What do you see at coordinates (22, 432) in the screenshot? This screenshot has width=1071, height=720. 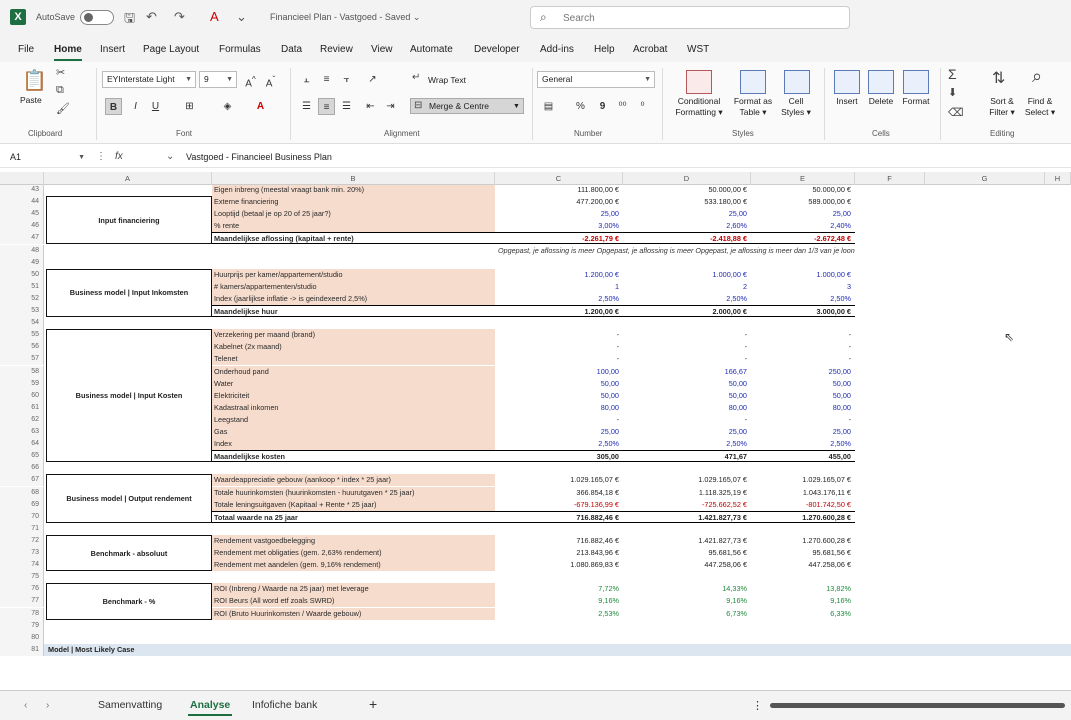 I see `row-number: 63` at bounding box center [22, 432].